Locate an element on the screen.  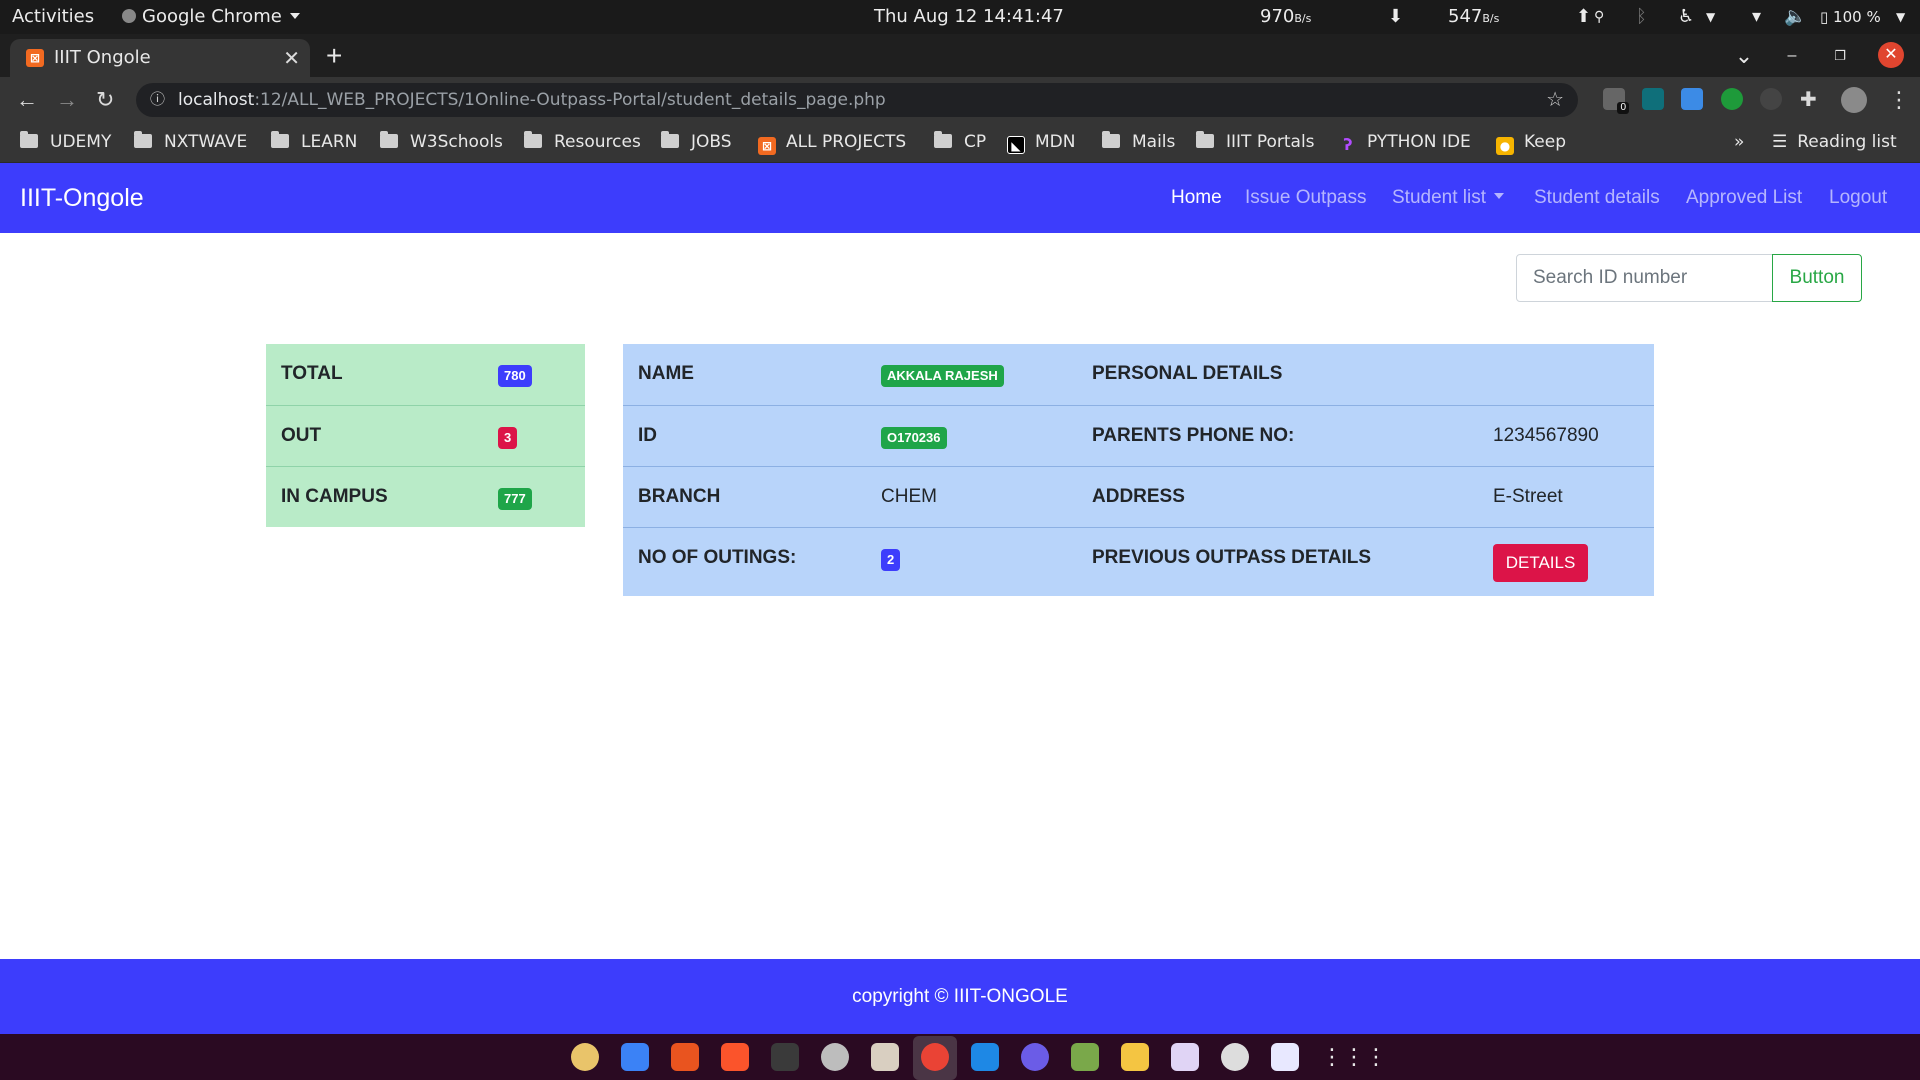
bookmark-learn: LEARN is located at coordinates (314, 142).